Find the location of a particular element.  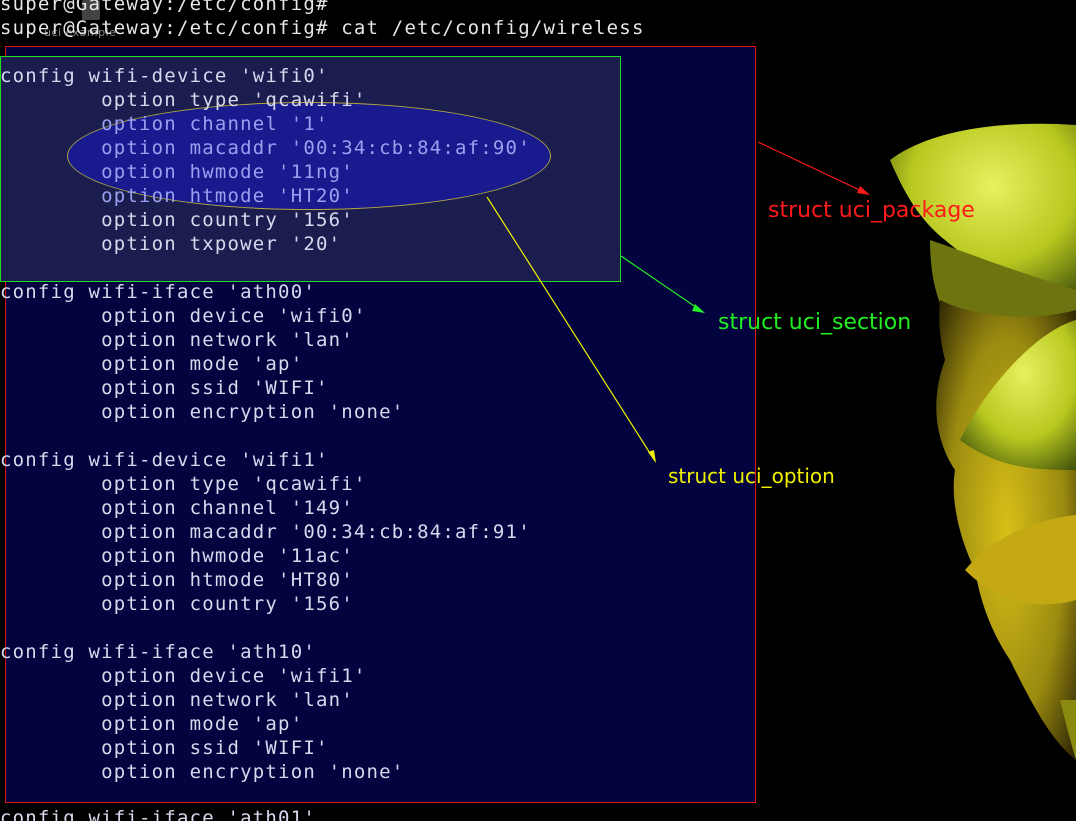

option-line: option htmode 'HT80' is located at coordinates (177, 580).